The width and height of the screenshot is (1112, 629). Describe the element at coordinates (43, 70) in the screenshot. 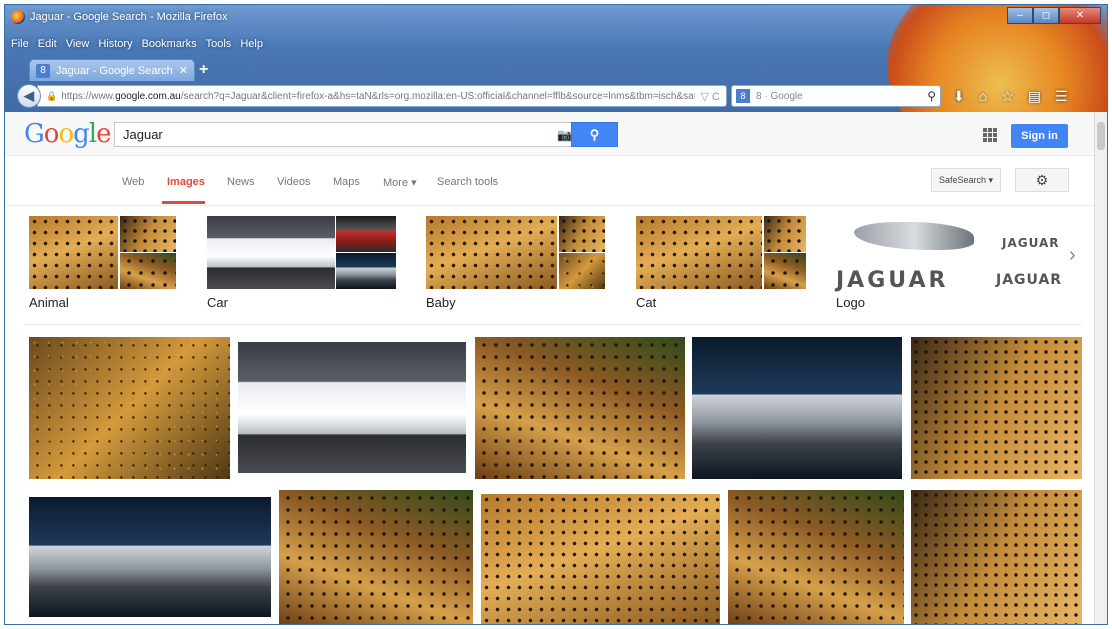

I see `google-favicon-icon: 8` at that location.